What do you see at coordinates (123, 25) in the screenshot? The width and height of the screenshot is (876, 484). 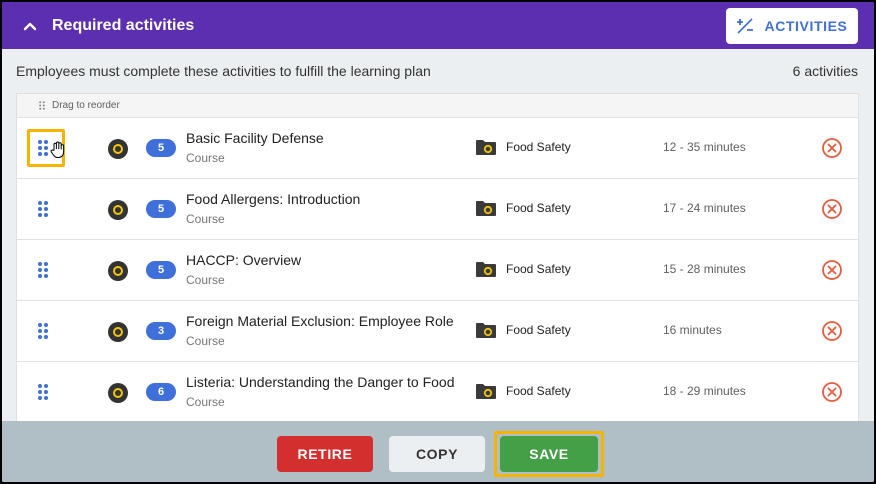 I see `panel-title: Required activities` at bounding box center [123, 25].